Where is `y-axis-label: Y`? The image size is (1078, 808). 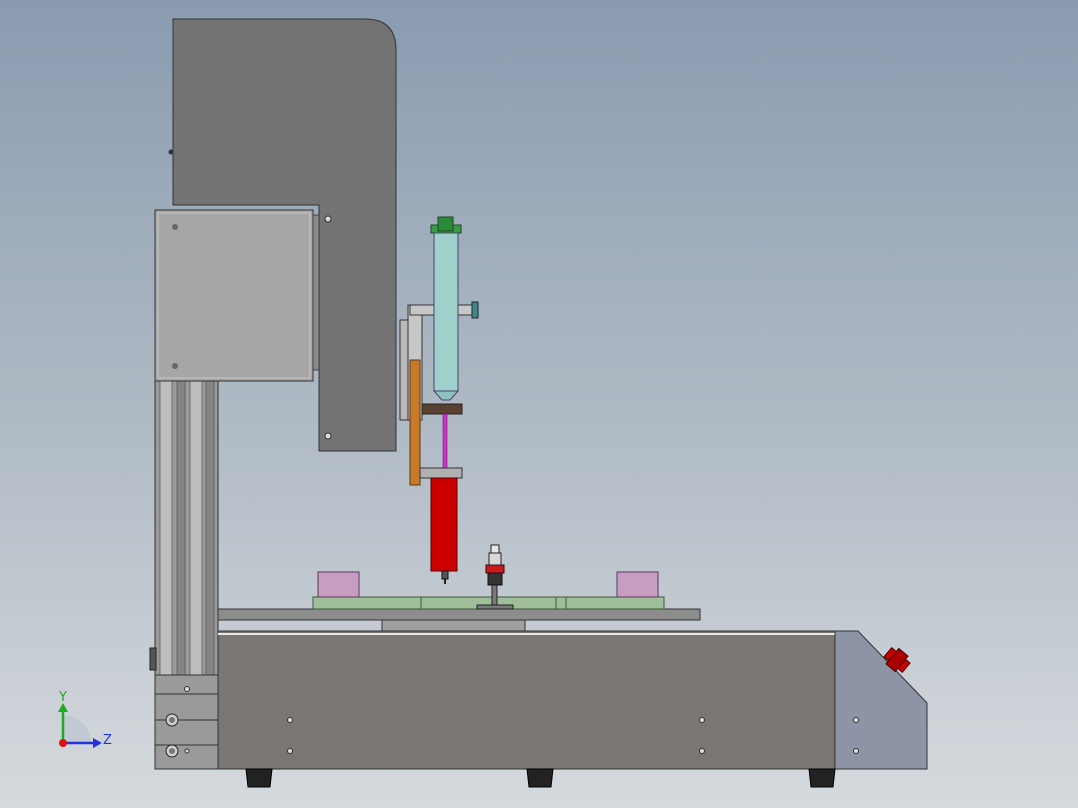 y-axis-label: Y is located at coordinates (62, 697).